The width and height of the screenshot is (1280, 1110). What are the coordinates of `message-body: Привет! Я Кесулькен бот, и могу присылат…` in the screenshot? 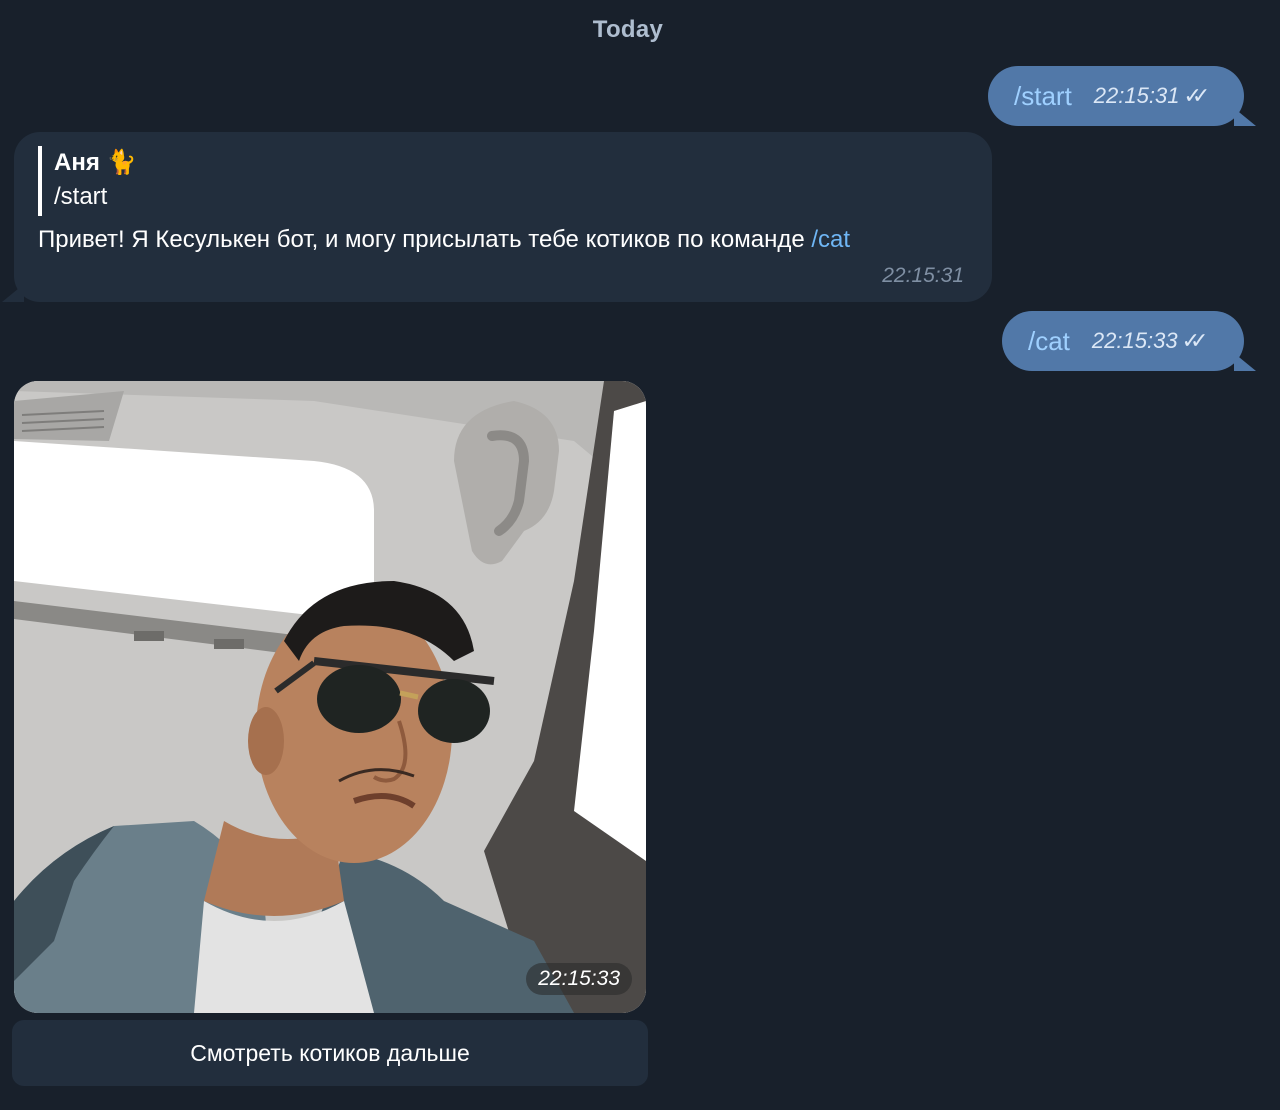 It's located at (425, 239).